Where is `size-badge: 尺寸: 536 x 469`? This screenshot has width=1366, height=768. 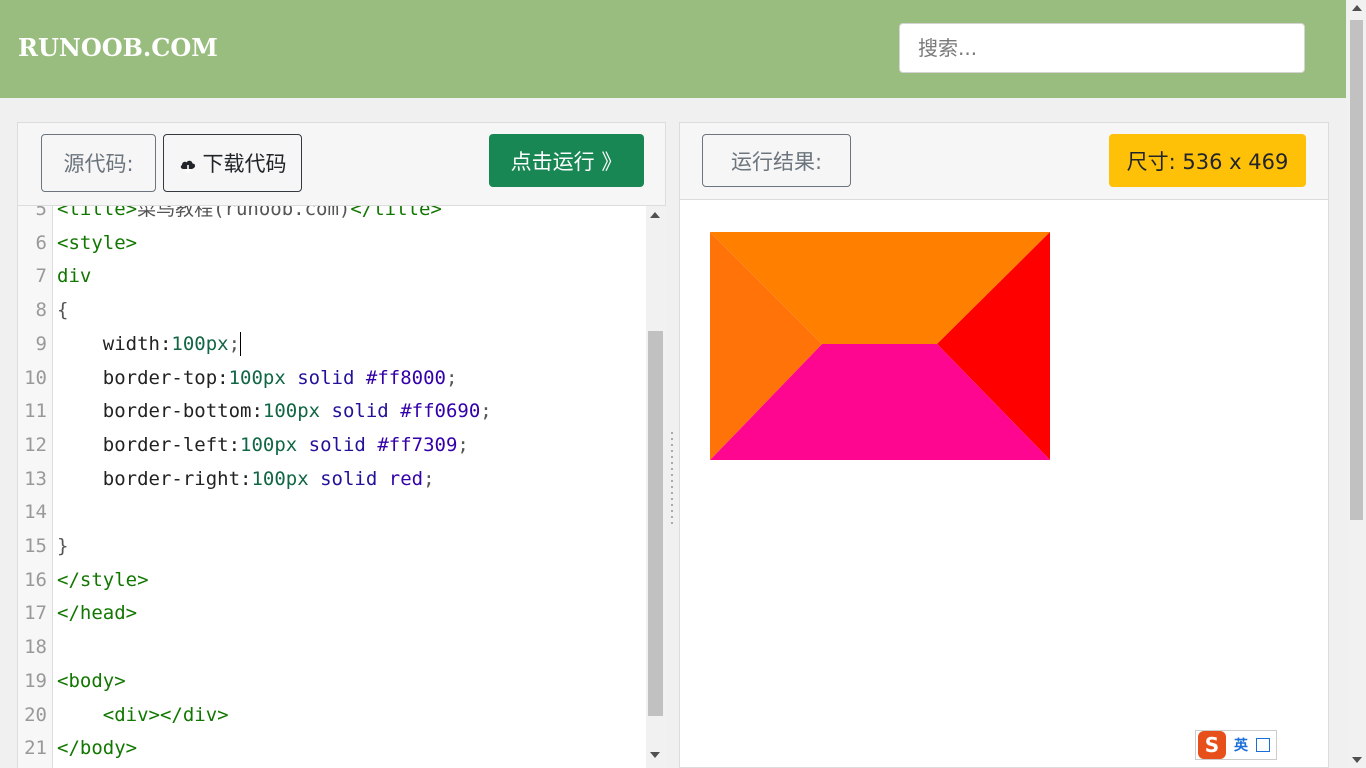
size-badge: 尺寸: 536 x 469 is located at coordinates (1207, 160).